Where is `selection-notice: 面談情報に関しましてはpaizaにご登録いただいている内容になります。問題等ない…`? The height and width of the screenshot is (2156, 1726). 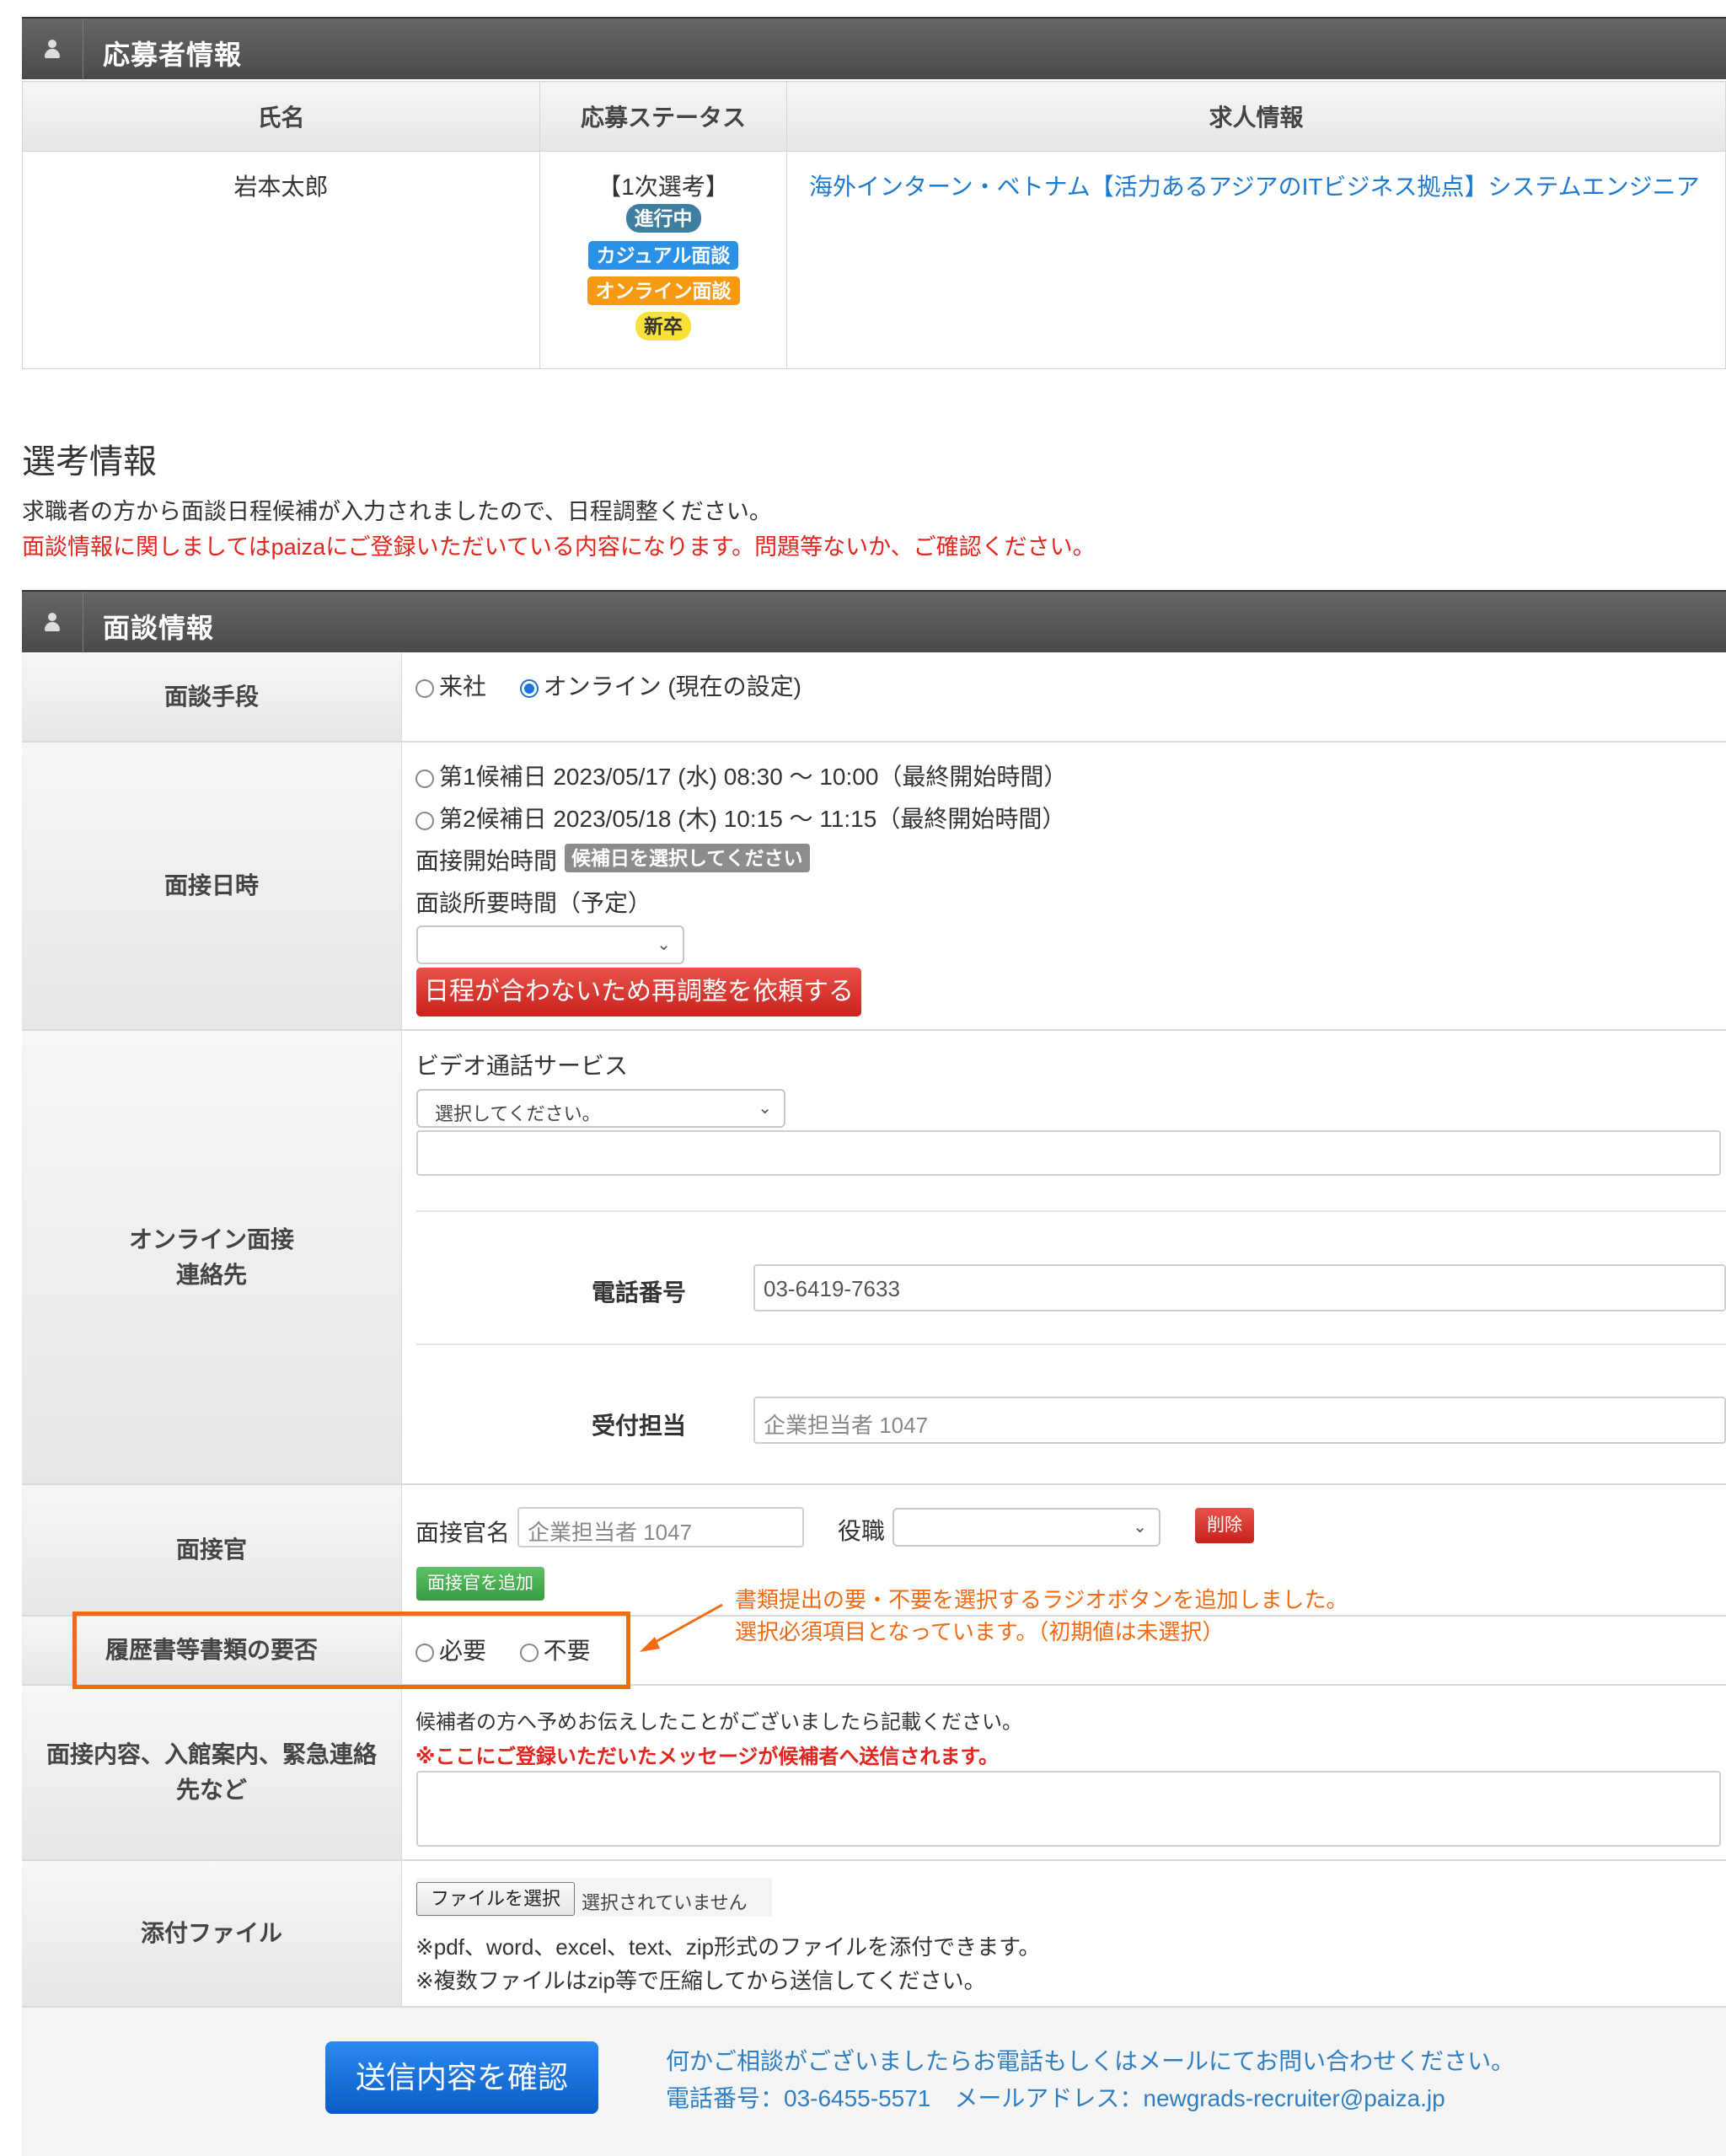 selection-notice: 面談情報に関しましてはpaizaにご登録いただいている内容になります。問題等ない… is located at coordinates (559, 547).